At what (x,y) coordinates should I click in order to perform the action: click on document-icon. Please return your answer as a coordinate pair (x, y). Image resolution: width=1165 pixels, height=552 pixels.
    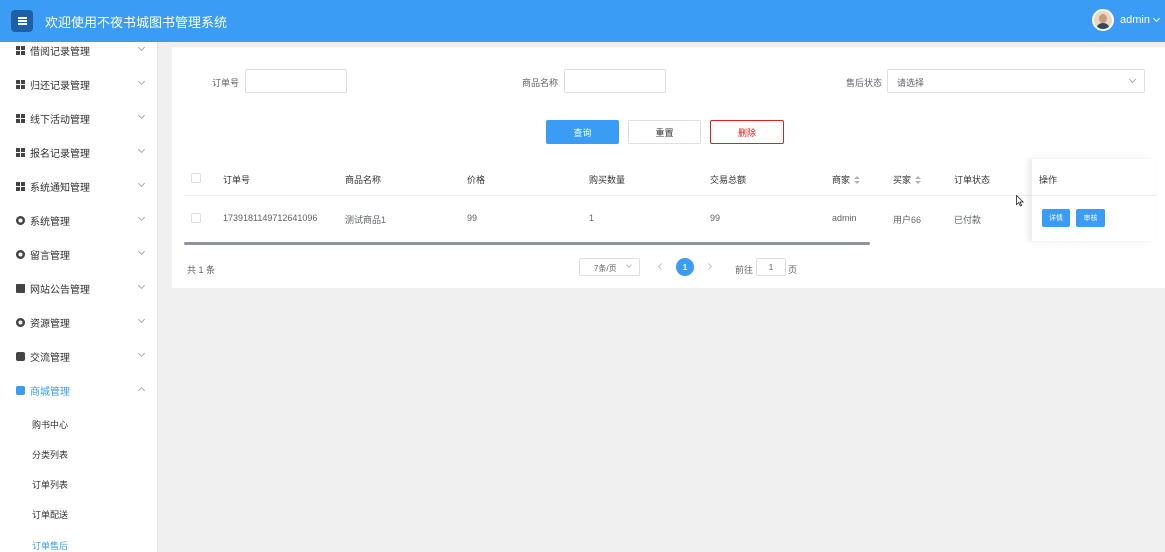
    Looking at the image, I should click on (20, 288).